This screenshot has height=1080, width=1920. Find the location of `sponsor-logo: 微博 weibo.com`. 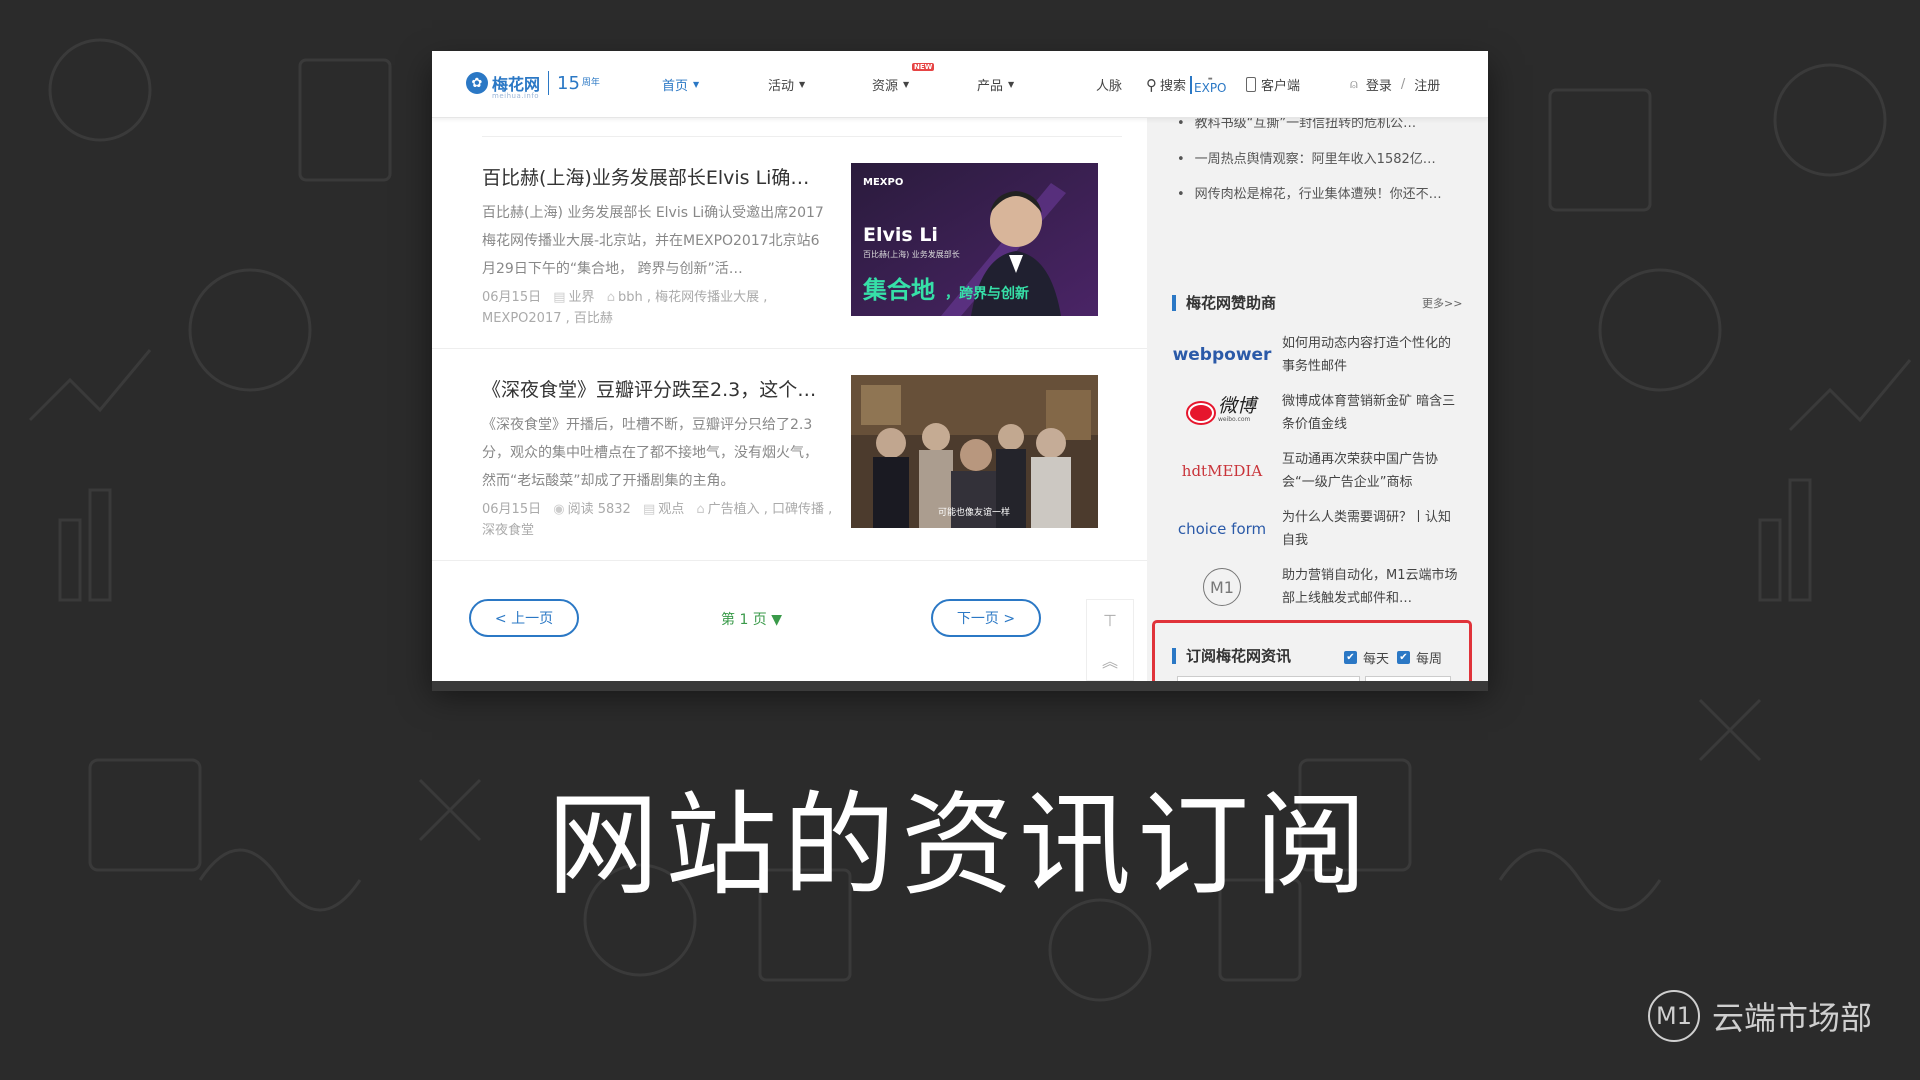

sponsor-logo: 微博 weibo.com is located at coordinates (1222, 413).